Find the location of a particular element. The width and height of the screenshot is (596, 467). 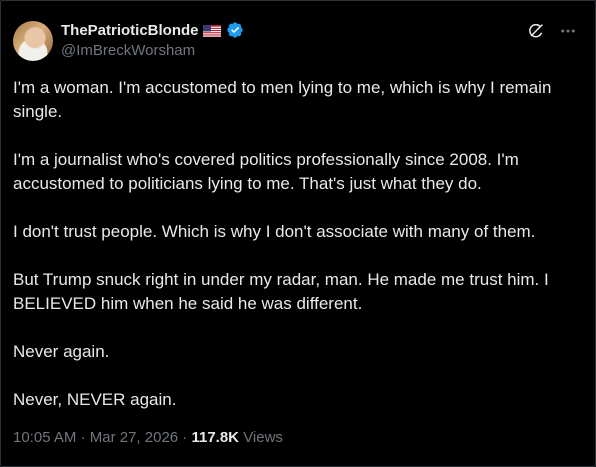

grok-icon is located at coordinates (536, 31).